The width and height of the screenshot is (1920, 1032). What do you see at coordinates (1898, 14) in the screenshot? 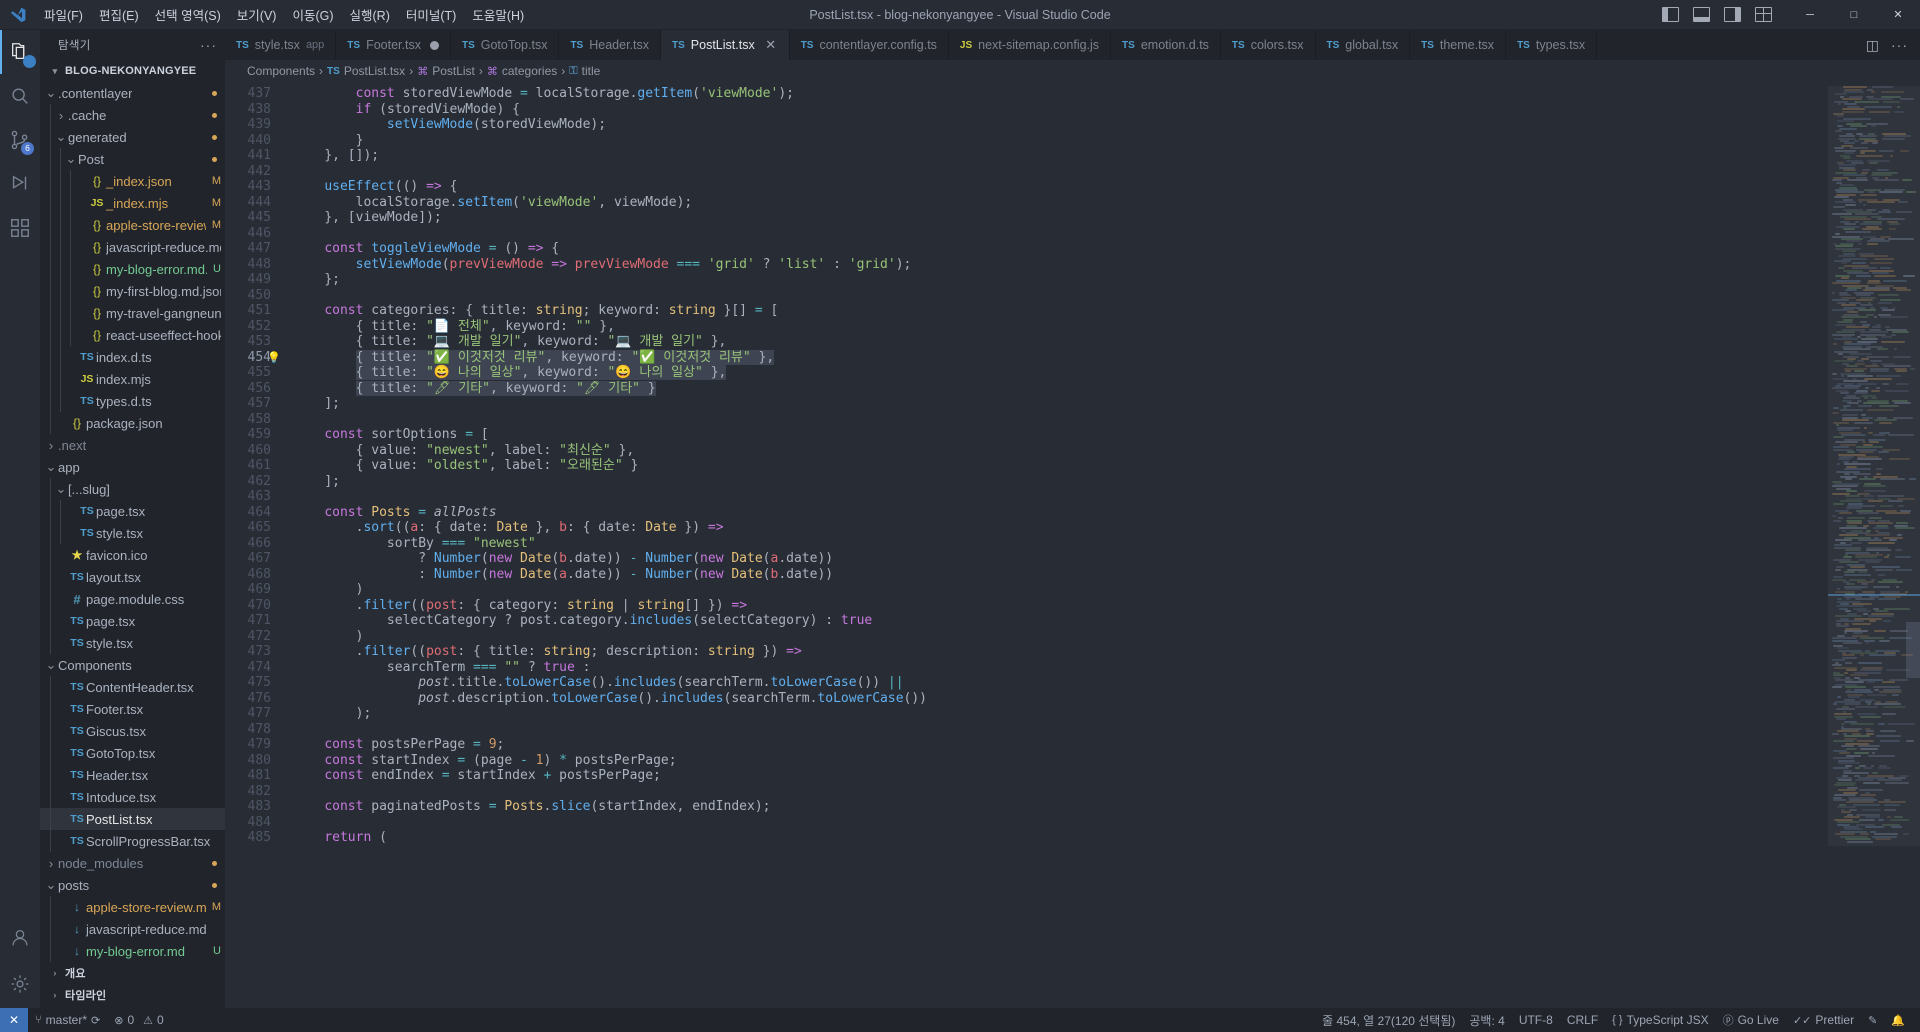
I see `close-button: ✕` at bounding box center [1898, 14].